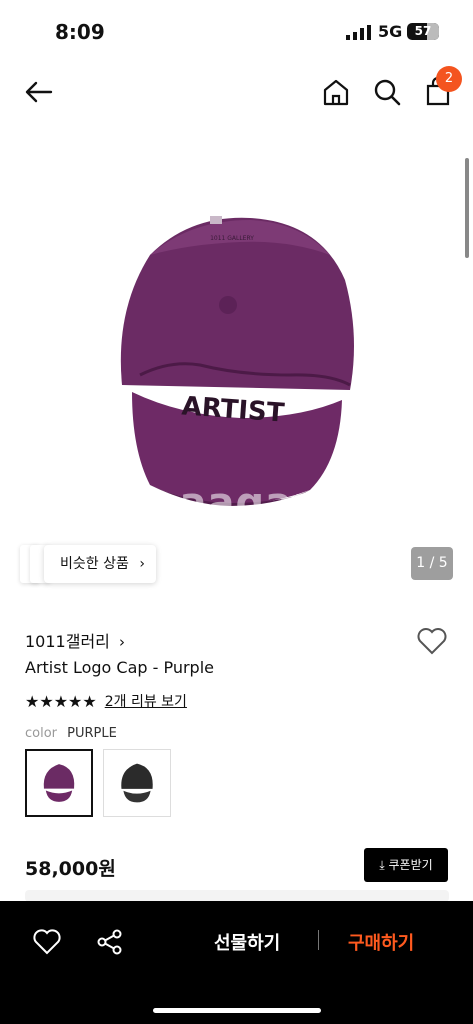 This screenshot has height=1024, width=473. I want to click on search-icon, so click(387, 92).